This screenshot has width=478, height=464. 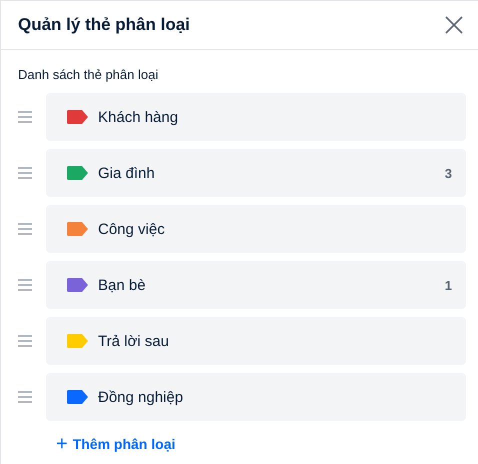 I want to click on close-icon, so click(x=454, y=25).